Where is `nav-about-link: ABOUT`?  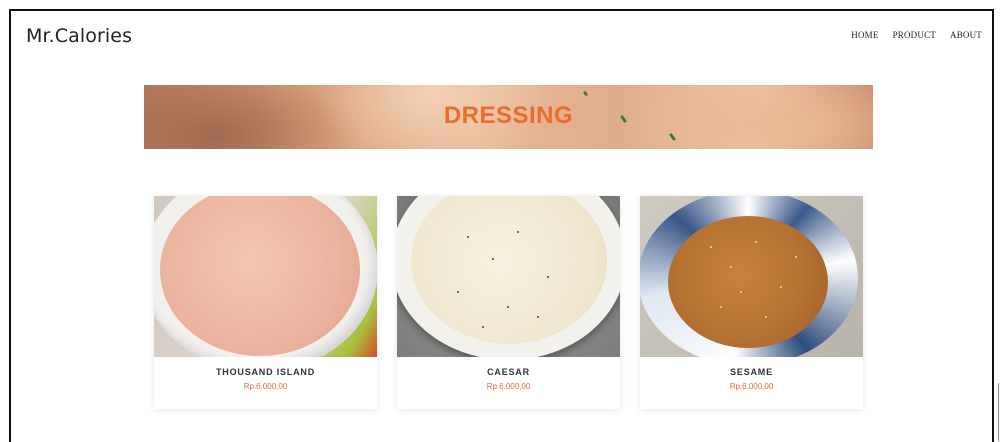 nav-about-link: ABOUT is located at coordinates (966, 35).